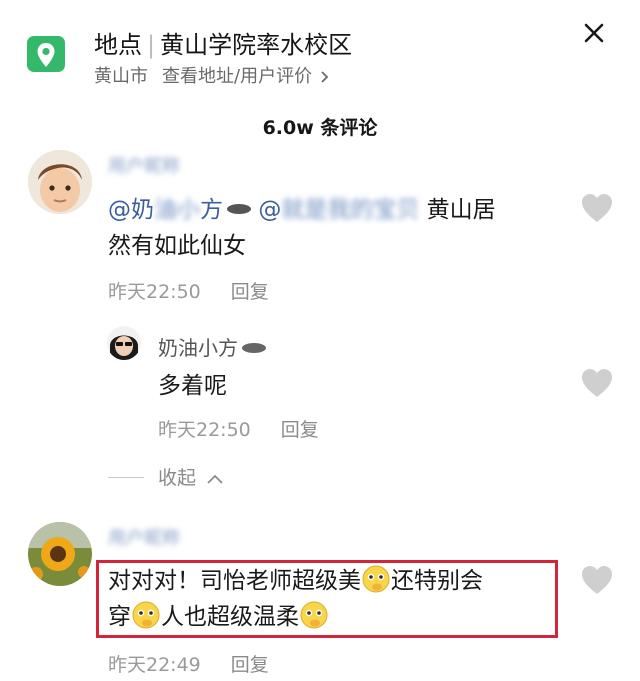  What do you see at coordinates (177, 246) in the screenshot?
I see `comment-text-line: 然有如此仙女` at bounding box center [177, 246].